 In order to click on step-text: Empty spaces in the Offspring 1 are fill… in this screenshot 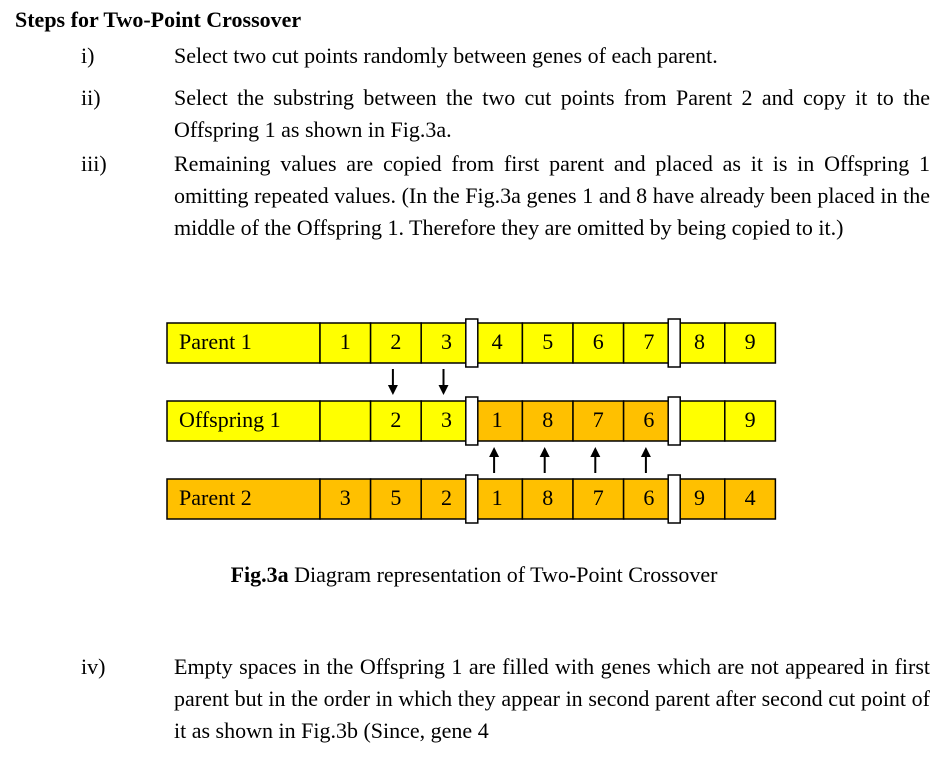, I will do `click(552, 698)`.